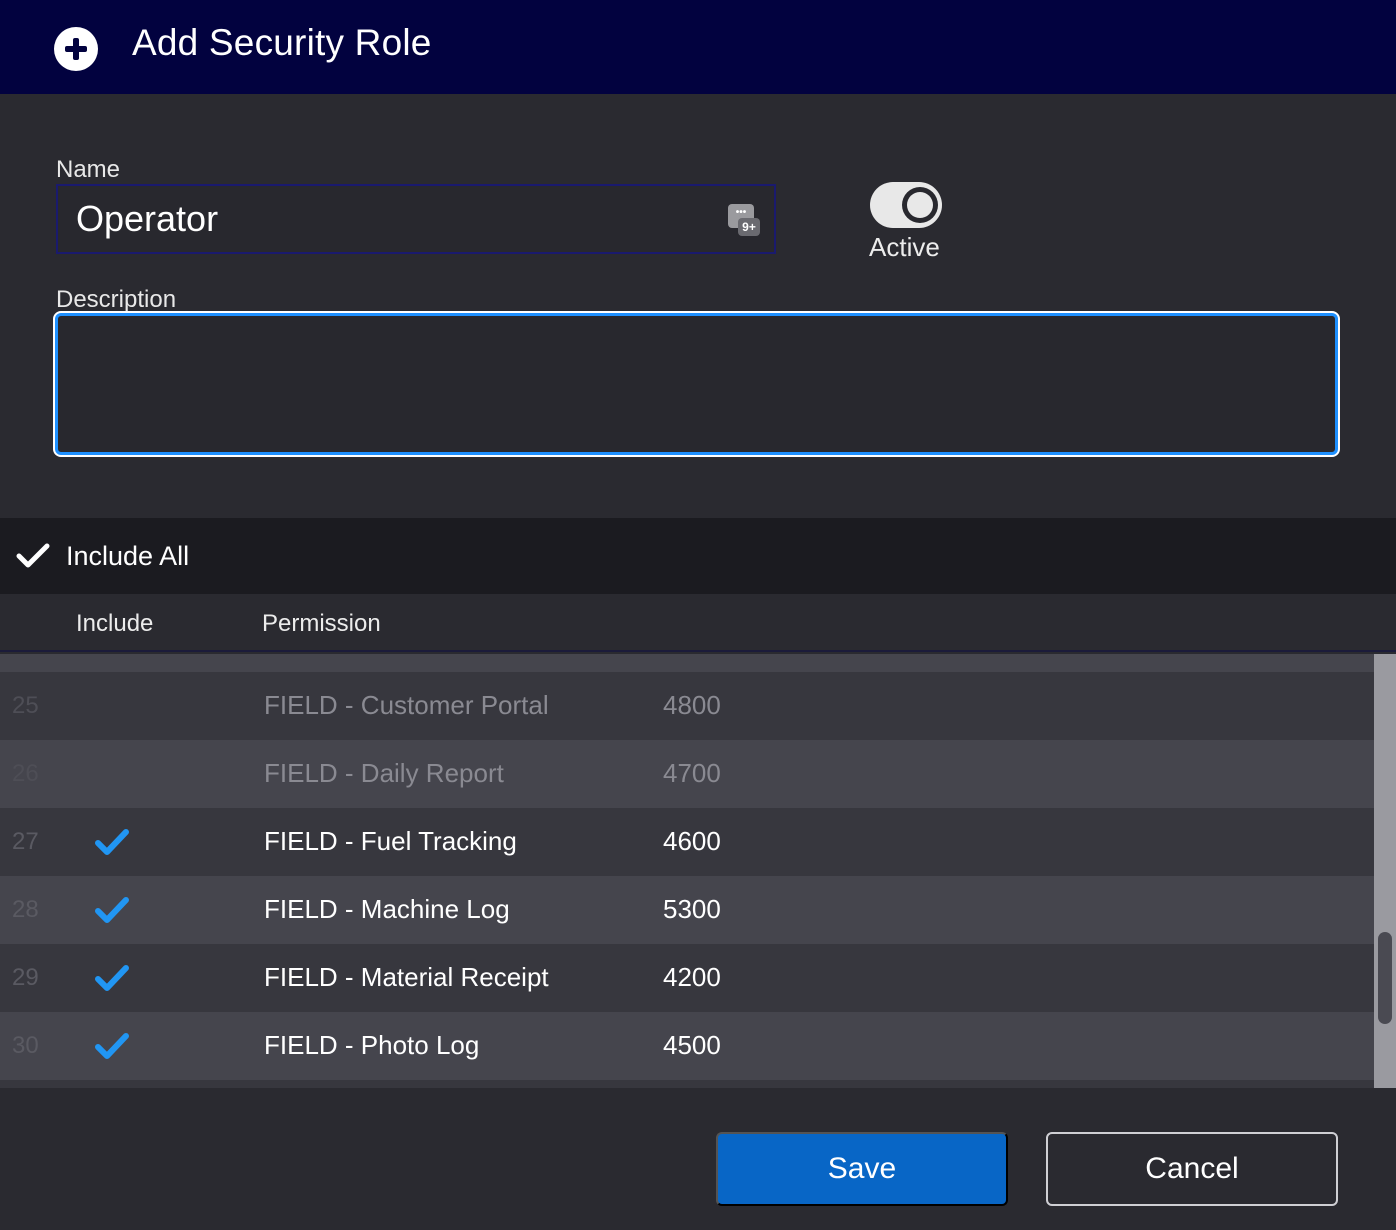 This screenshot has width=1396, height=1230. I want to click on scrollbar-thumb, so click(1385, 978).